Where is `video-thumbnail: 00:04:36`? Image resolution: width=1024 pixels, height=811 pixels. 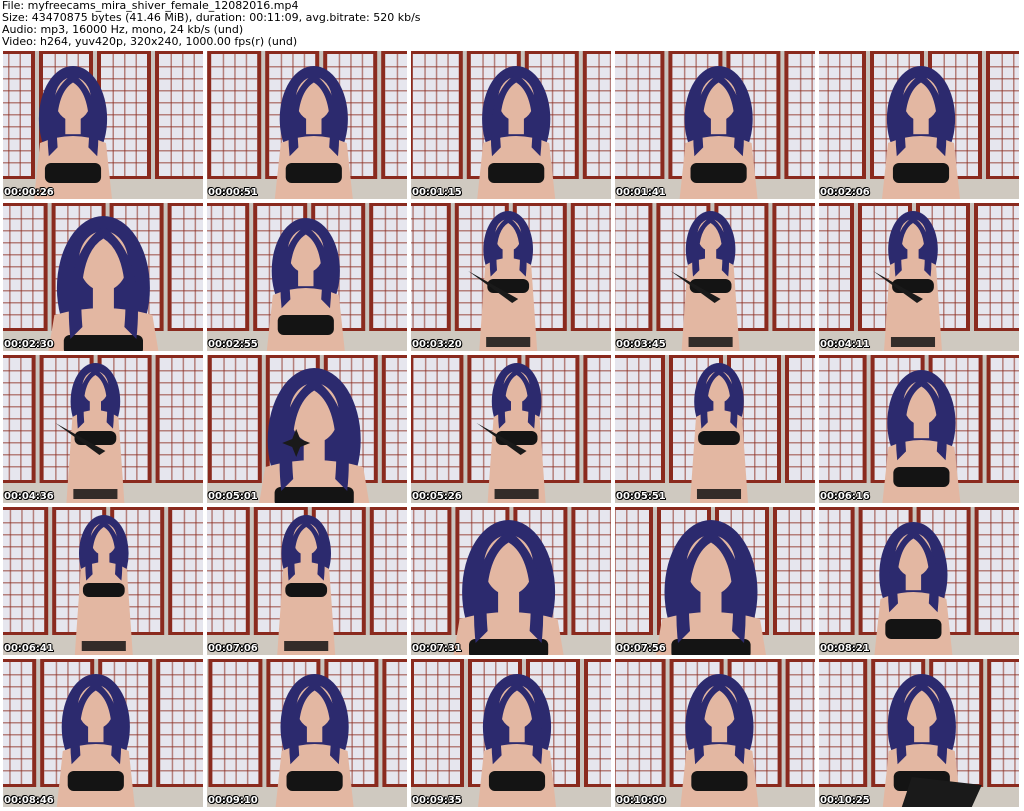 video-thumbnail: 00:04:36 is located at coordinates (103, 429).